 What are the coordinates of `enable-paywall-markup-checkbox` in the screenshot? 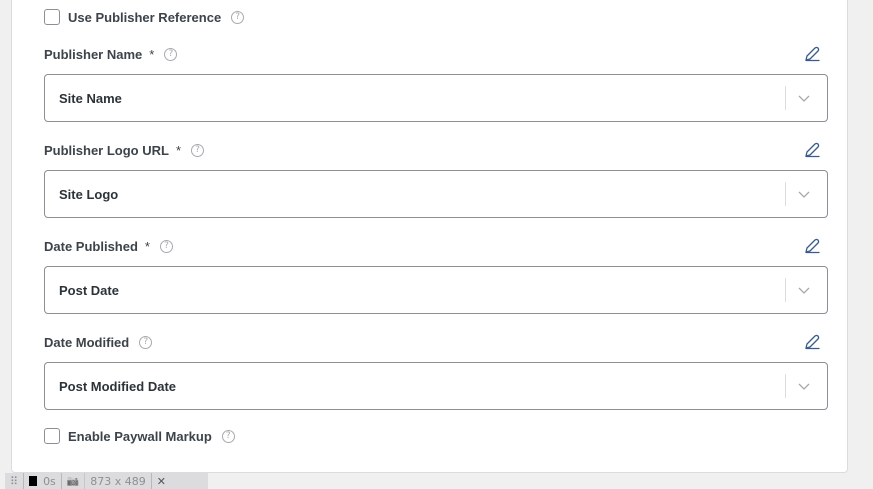 It's located at (52, 436).